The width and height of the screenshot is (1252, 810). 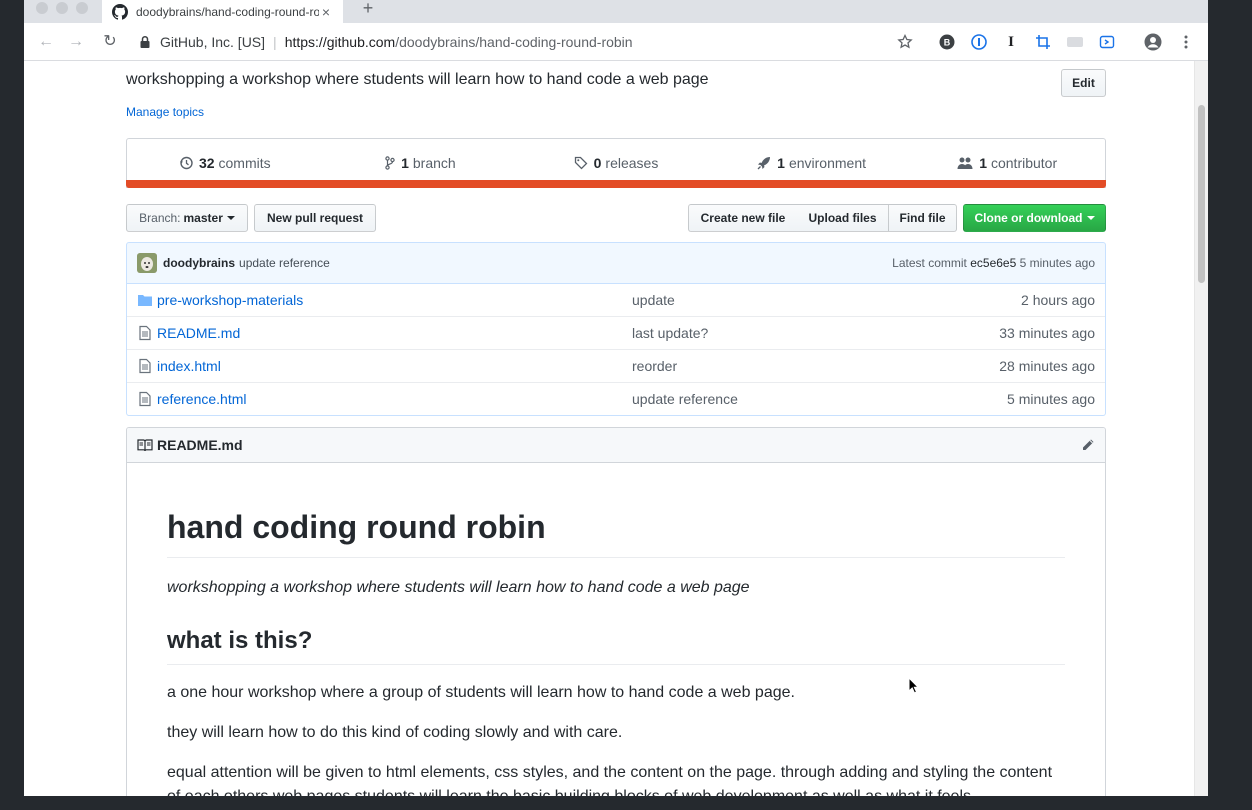 I want to click on folder-icon, so click(x=145, y=300).